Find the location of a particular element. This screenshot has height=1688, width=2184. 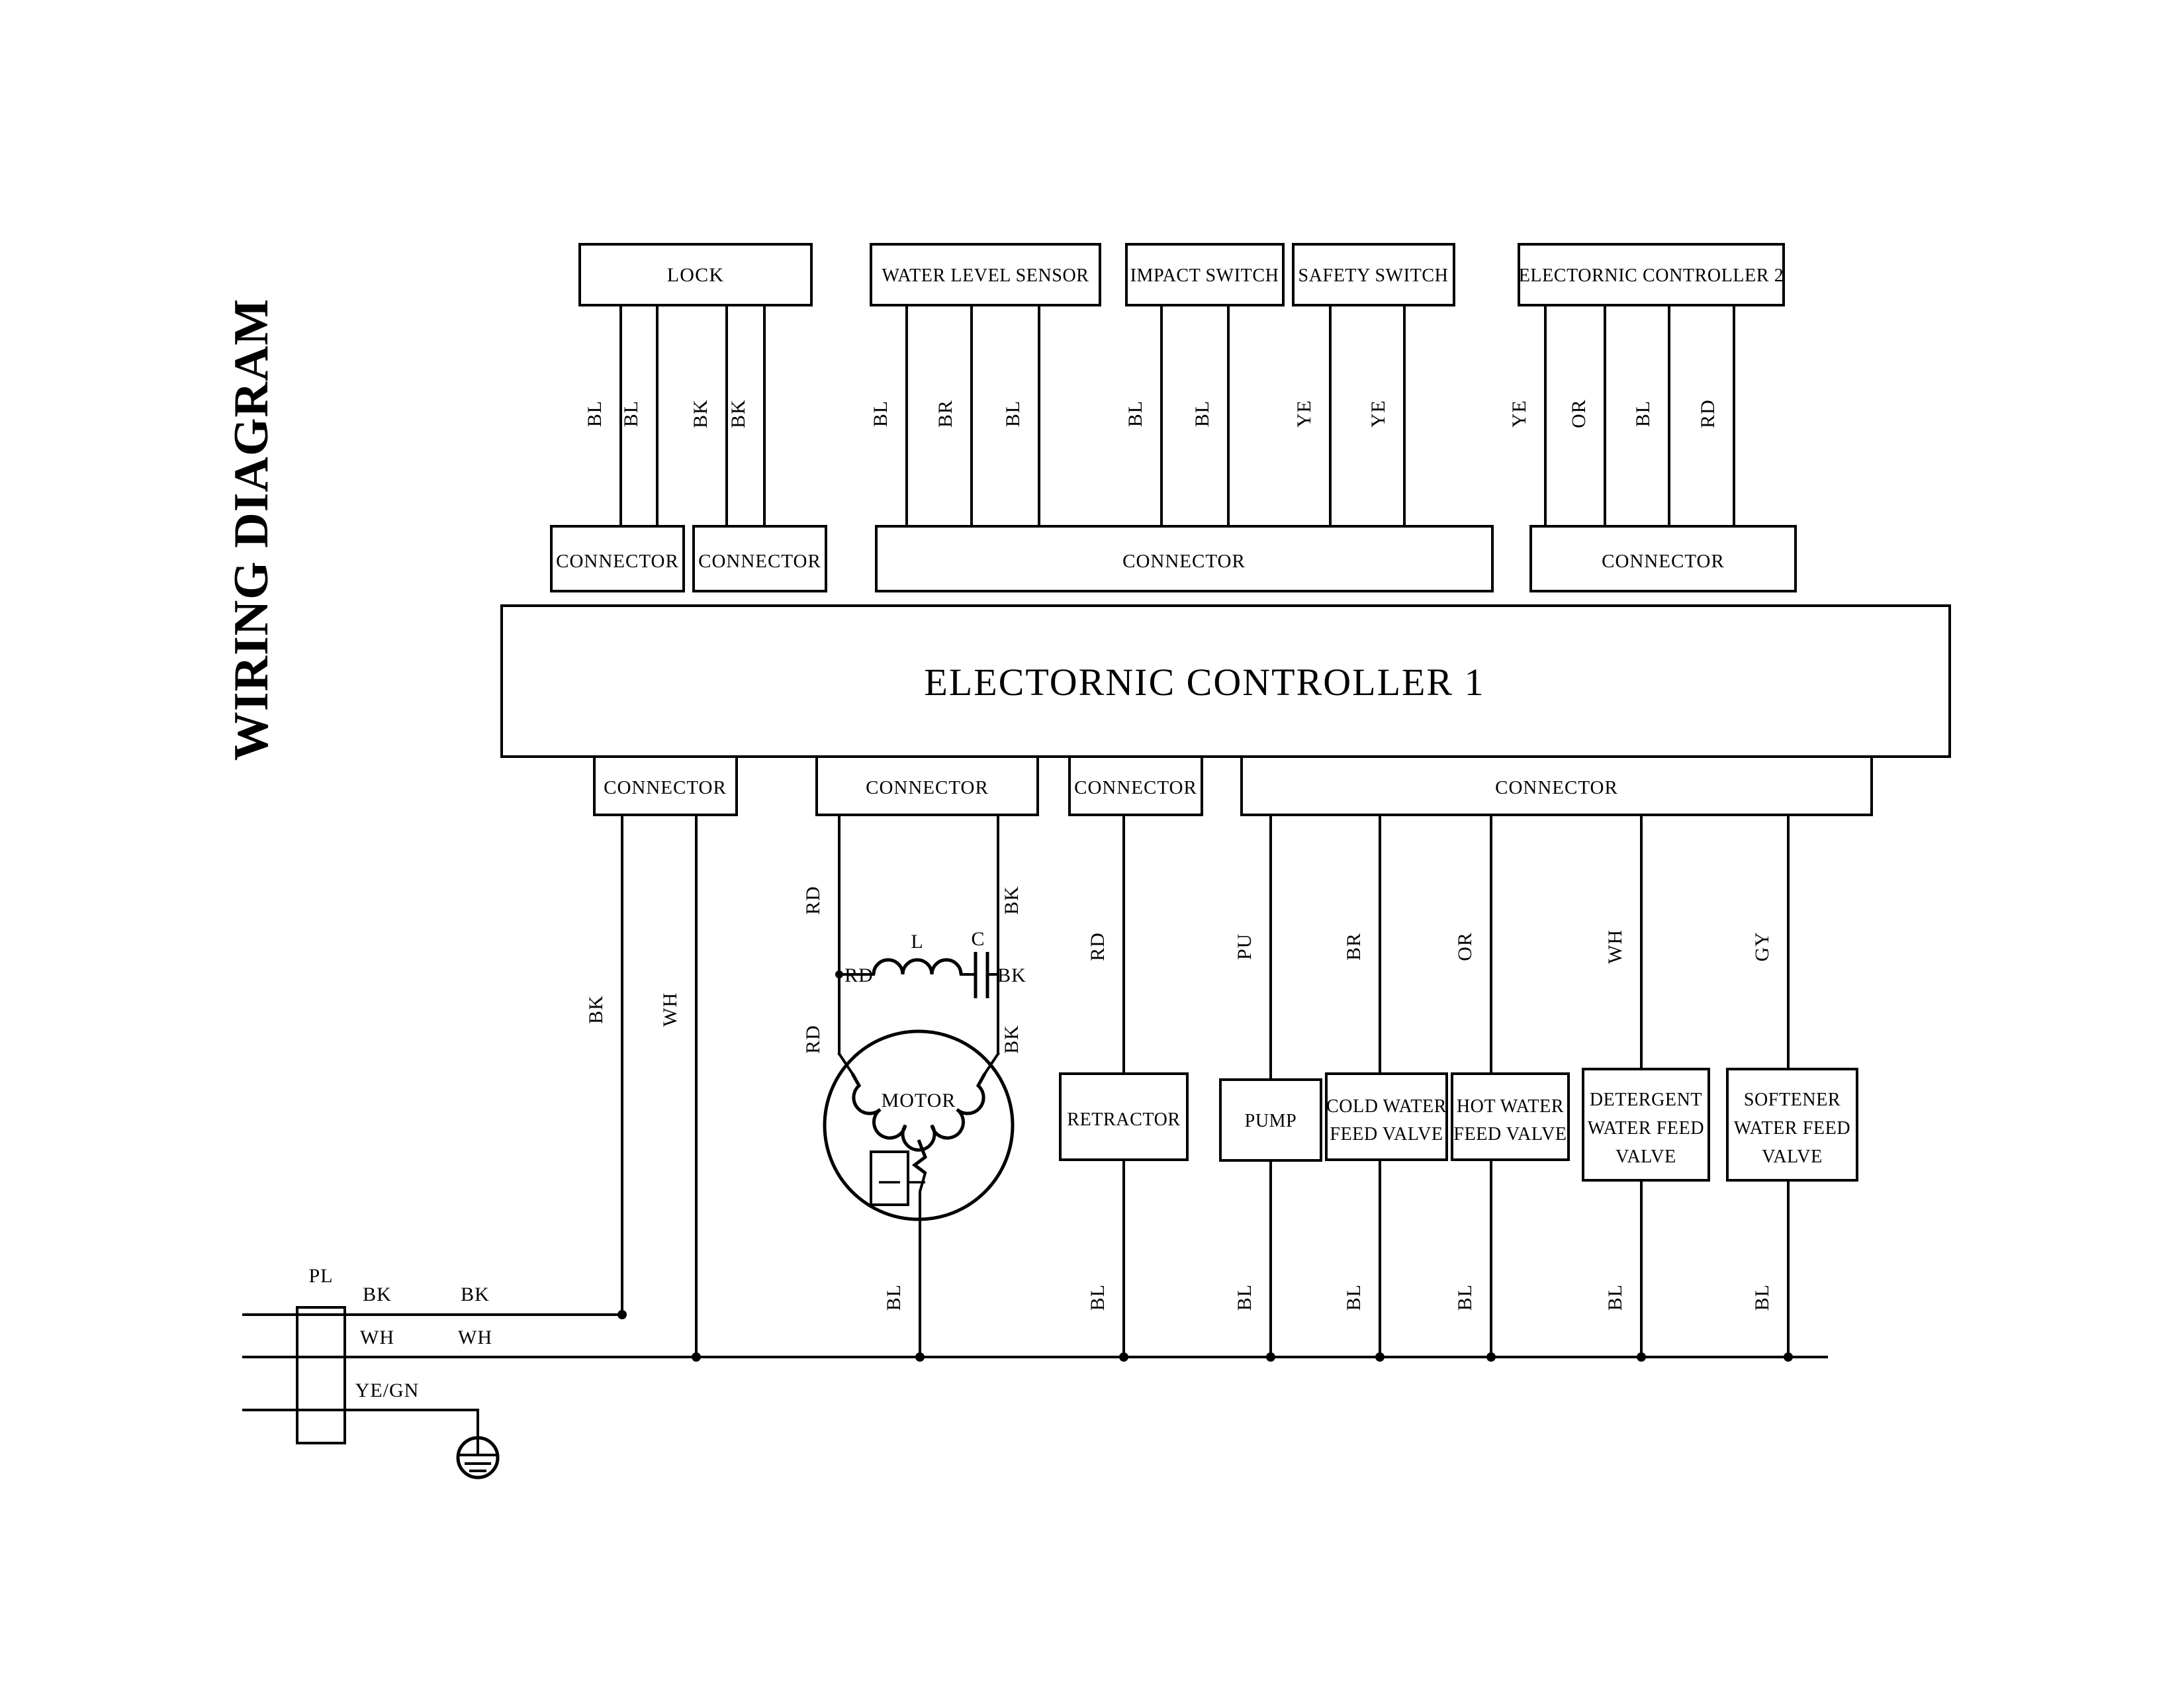

device-box-electronic-controller-2: ELECTORNIC CONTROLLER 2 is located at coordinates (1652, 274).